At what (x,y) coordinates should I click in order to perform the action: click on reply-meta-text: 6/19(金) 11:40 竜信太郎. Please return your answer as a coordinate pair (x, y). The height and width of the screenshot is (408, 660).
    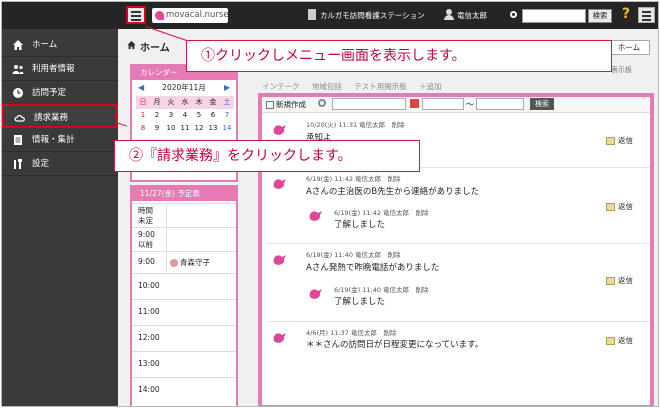
    Looking at the image, I should click on (372, 290).